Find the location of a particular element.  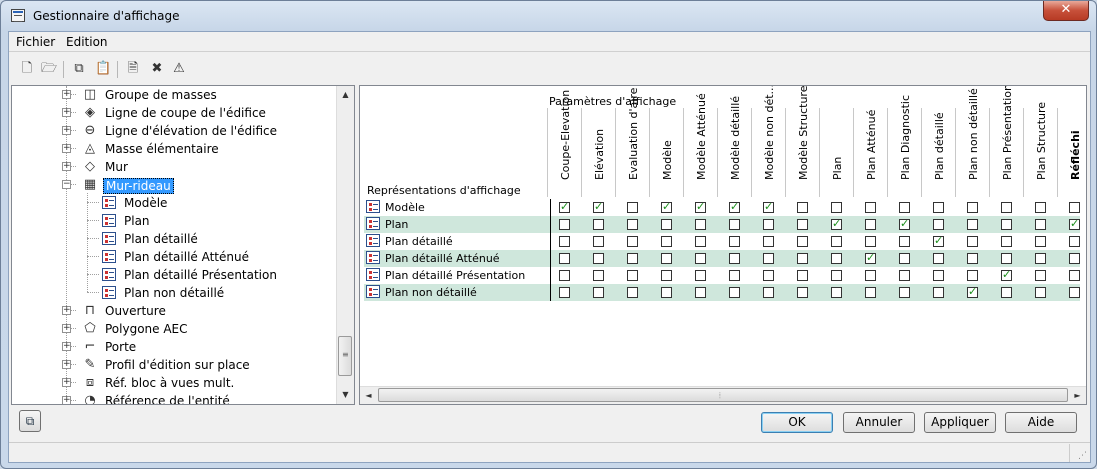

tree-item: − ▦ Mur-rideau is located at coordinates (174, 185).